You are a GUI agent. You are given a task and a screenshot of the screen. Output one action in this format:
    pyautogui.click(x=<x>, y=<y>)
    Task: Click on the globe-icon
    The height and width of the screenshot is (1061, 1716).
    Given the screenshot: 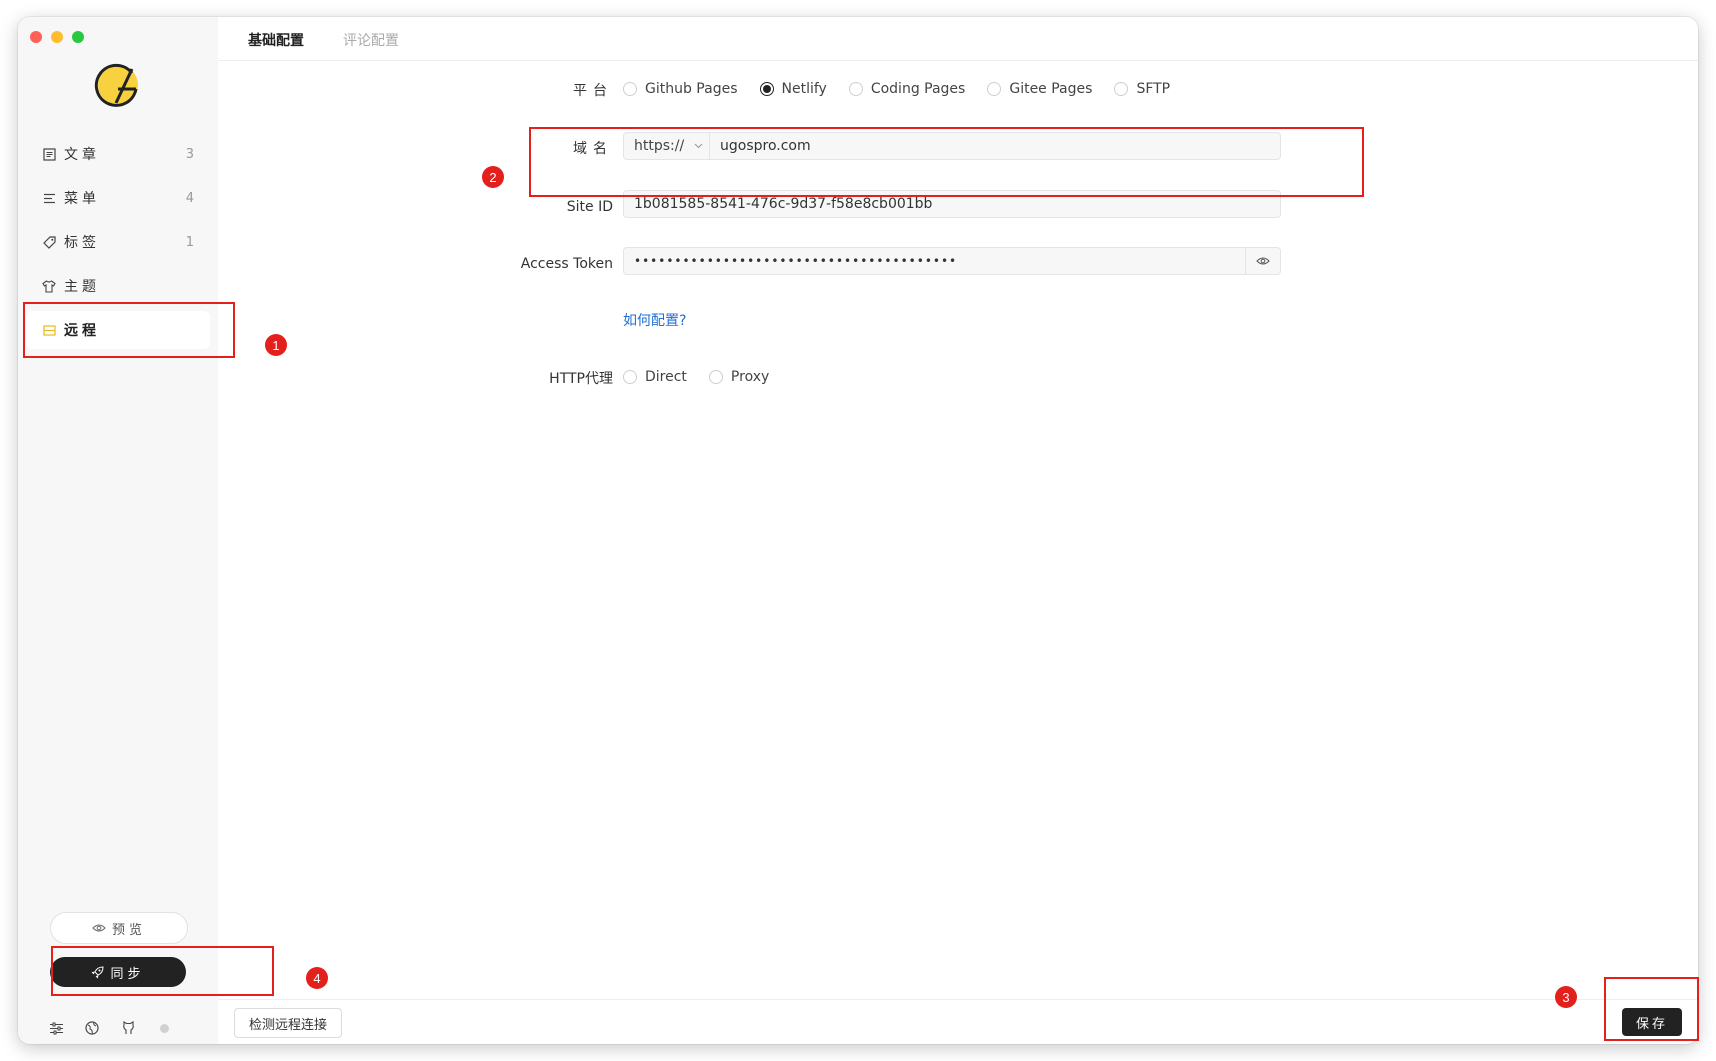 What is the action you would take?
    pyautogui.click(x=92, y=1028)
    